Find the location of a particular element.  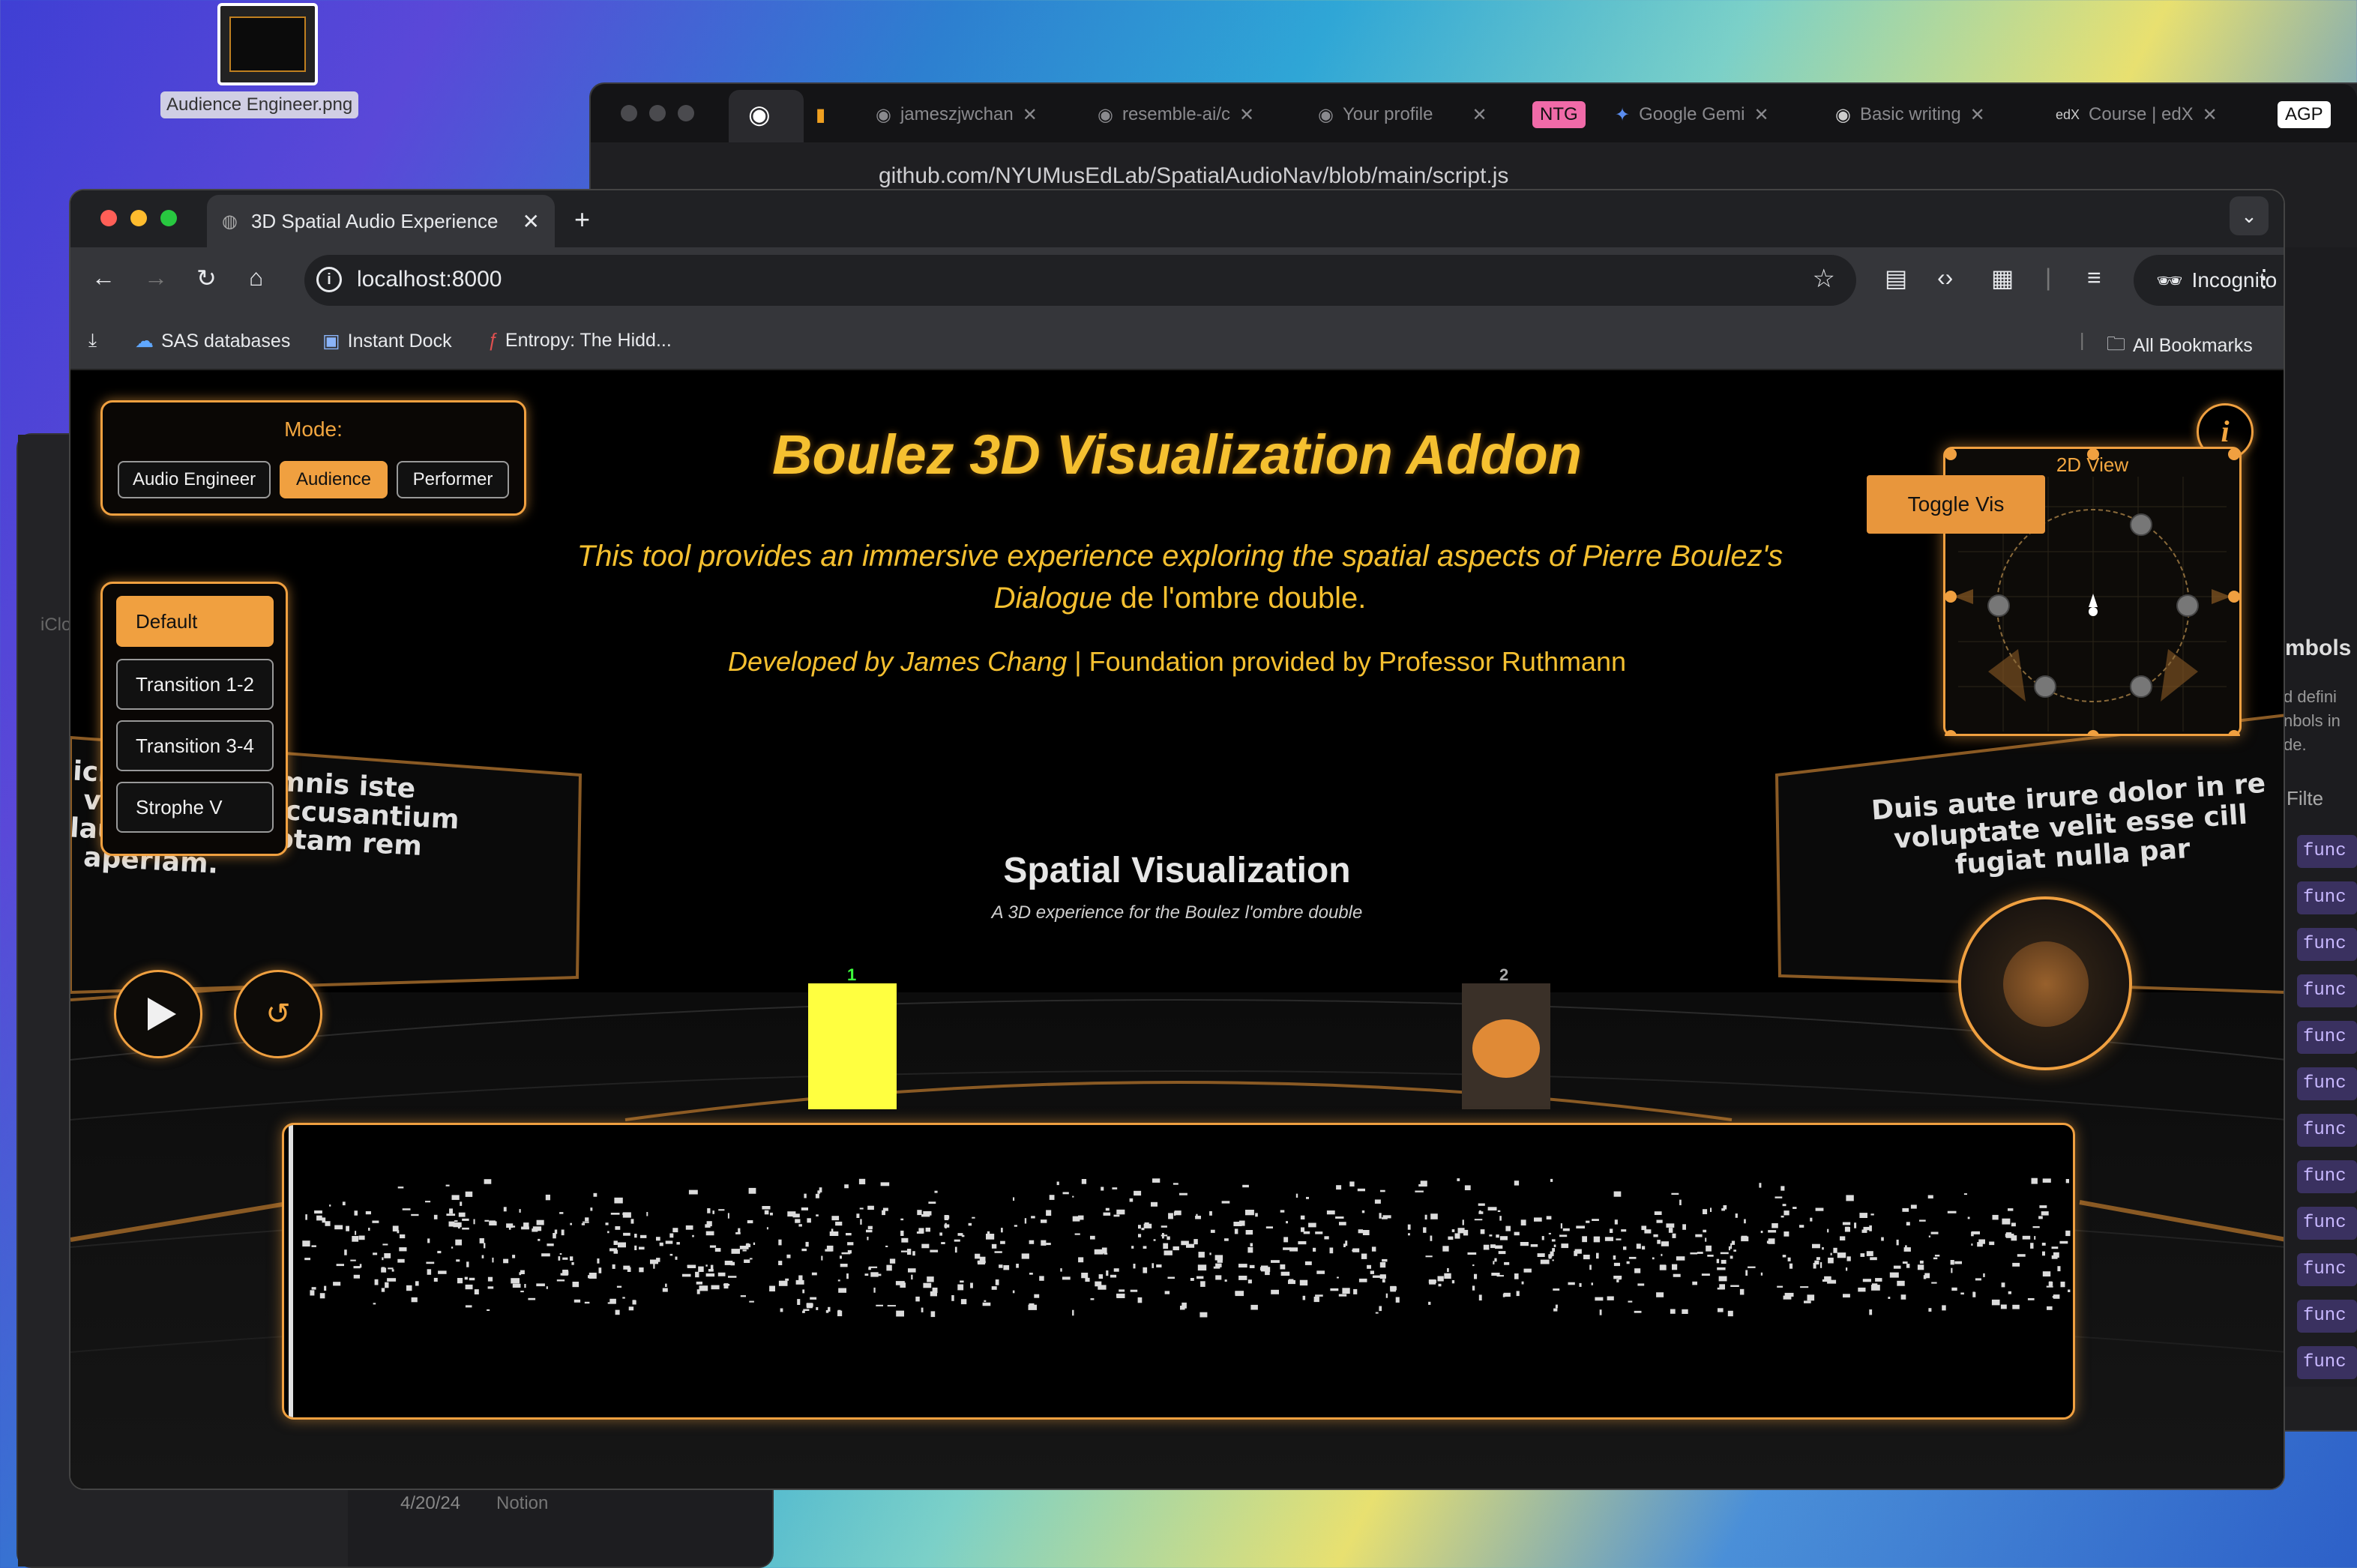

close-window-button is located at coordinates (108, 218).